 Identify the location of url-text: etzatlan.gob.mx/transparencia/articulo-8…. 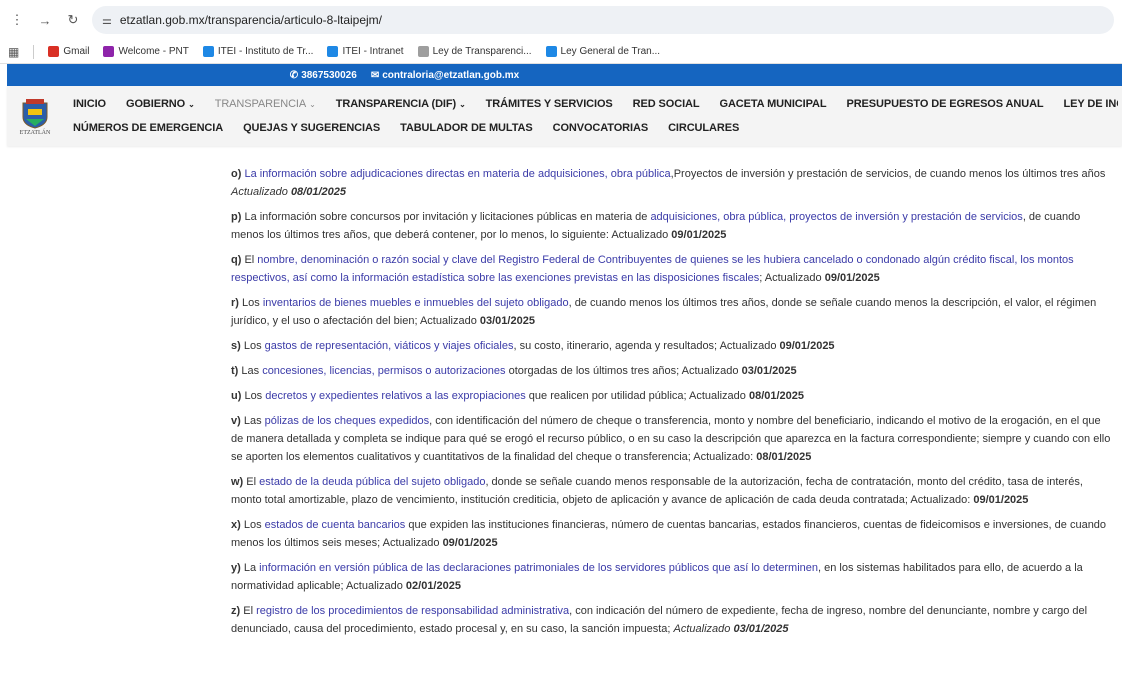
(250, 20).